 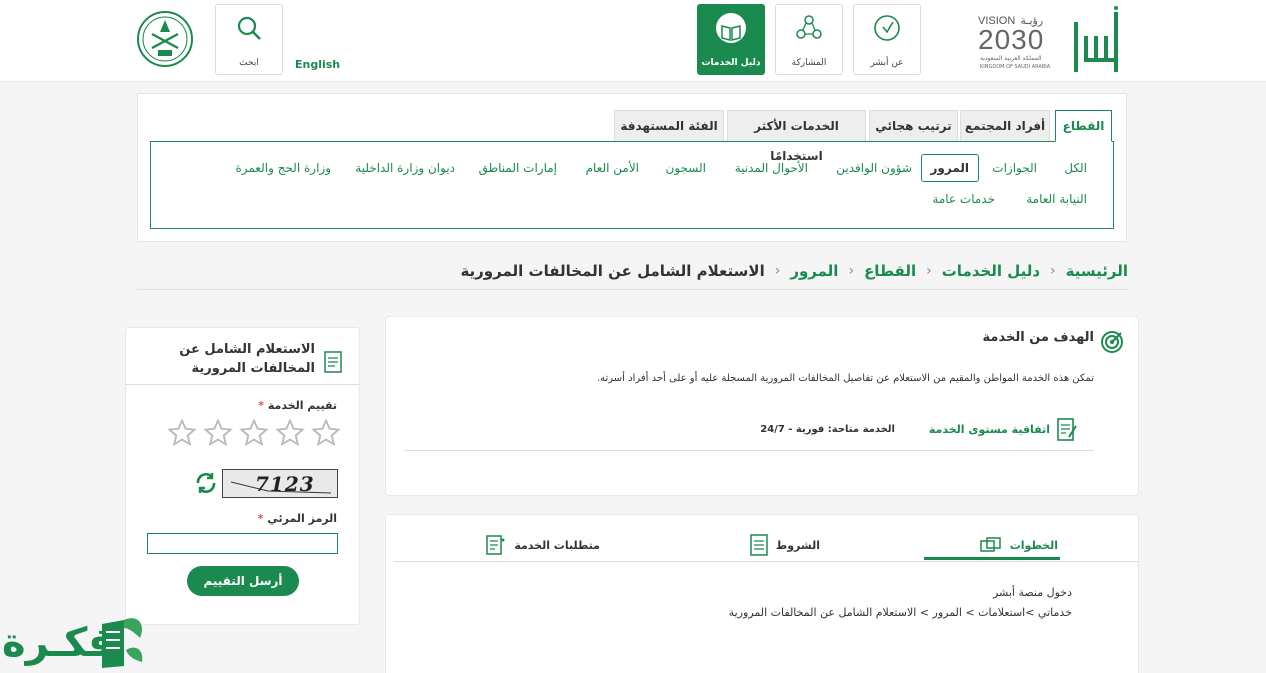 What do you see at coordinates (405, 168) in the screenshot?
I see `category-interior-diwan: ديوان وزارة الداخلية` at bounding box center [405, 168].